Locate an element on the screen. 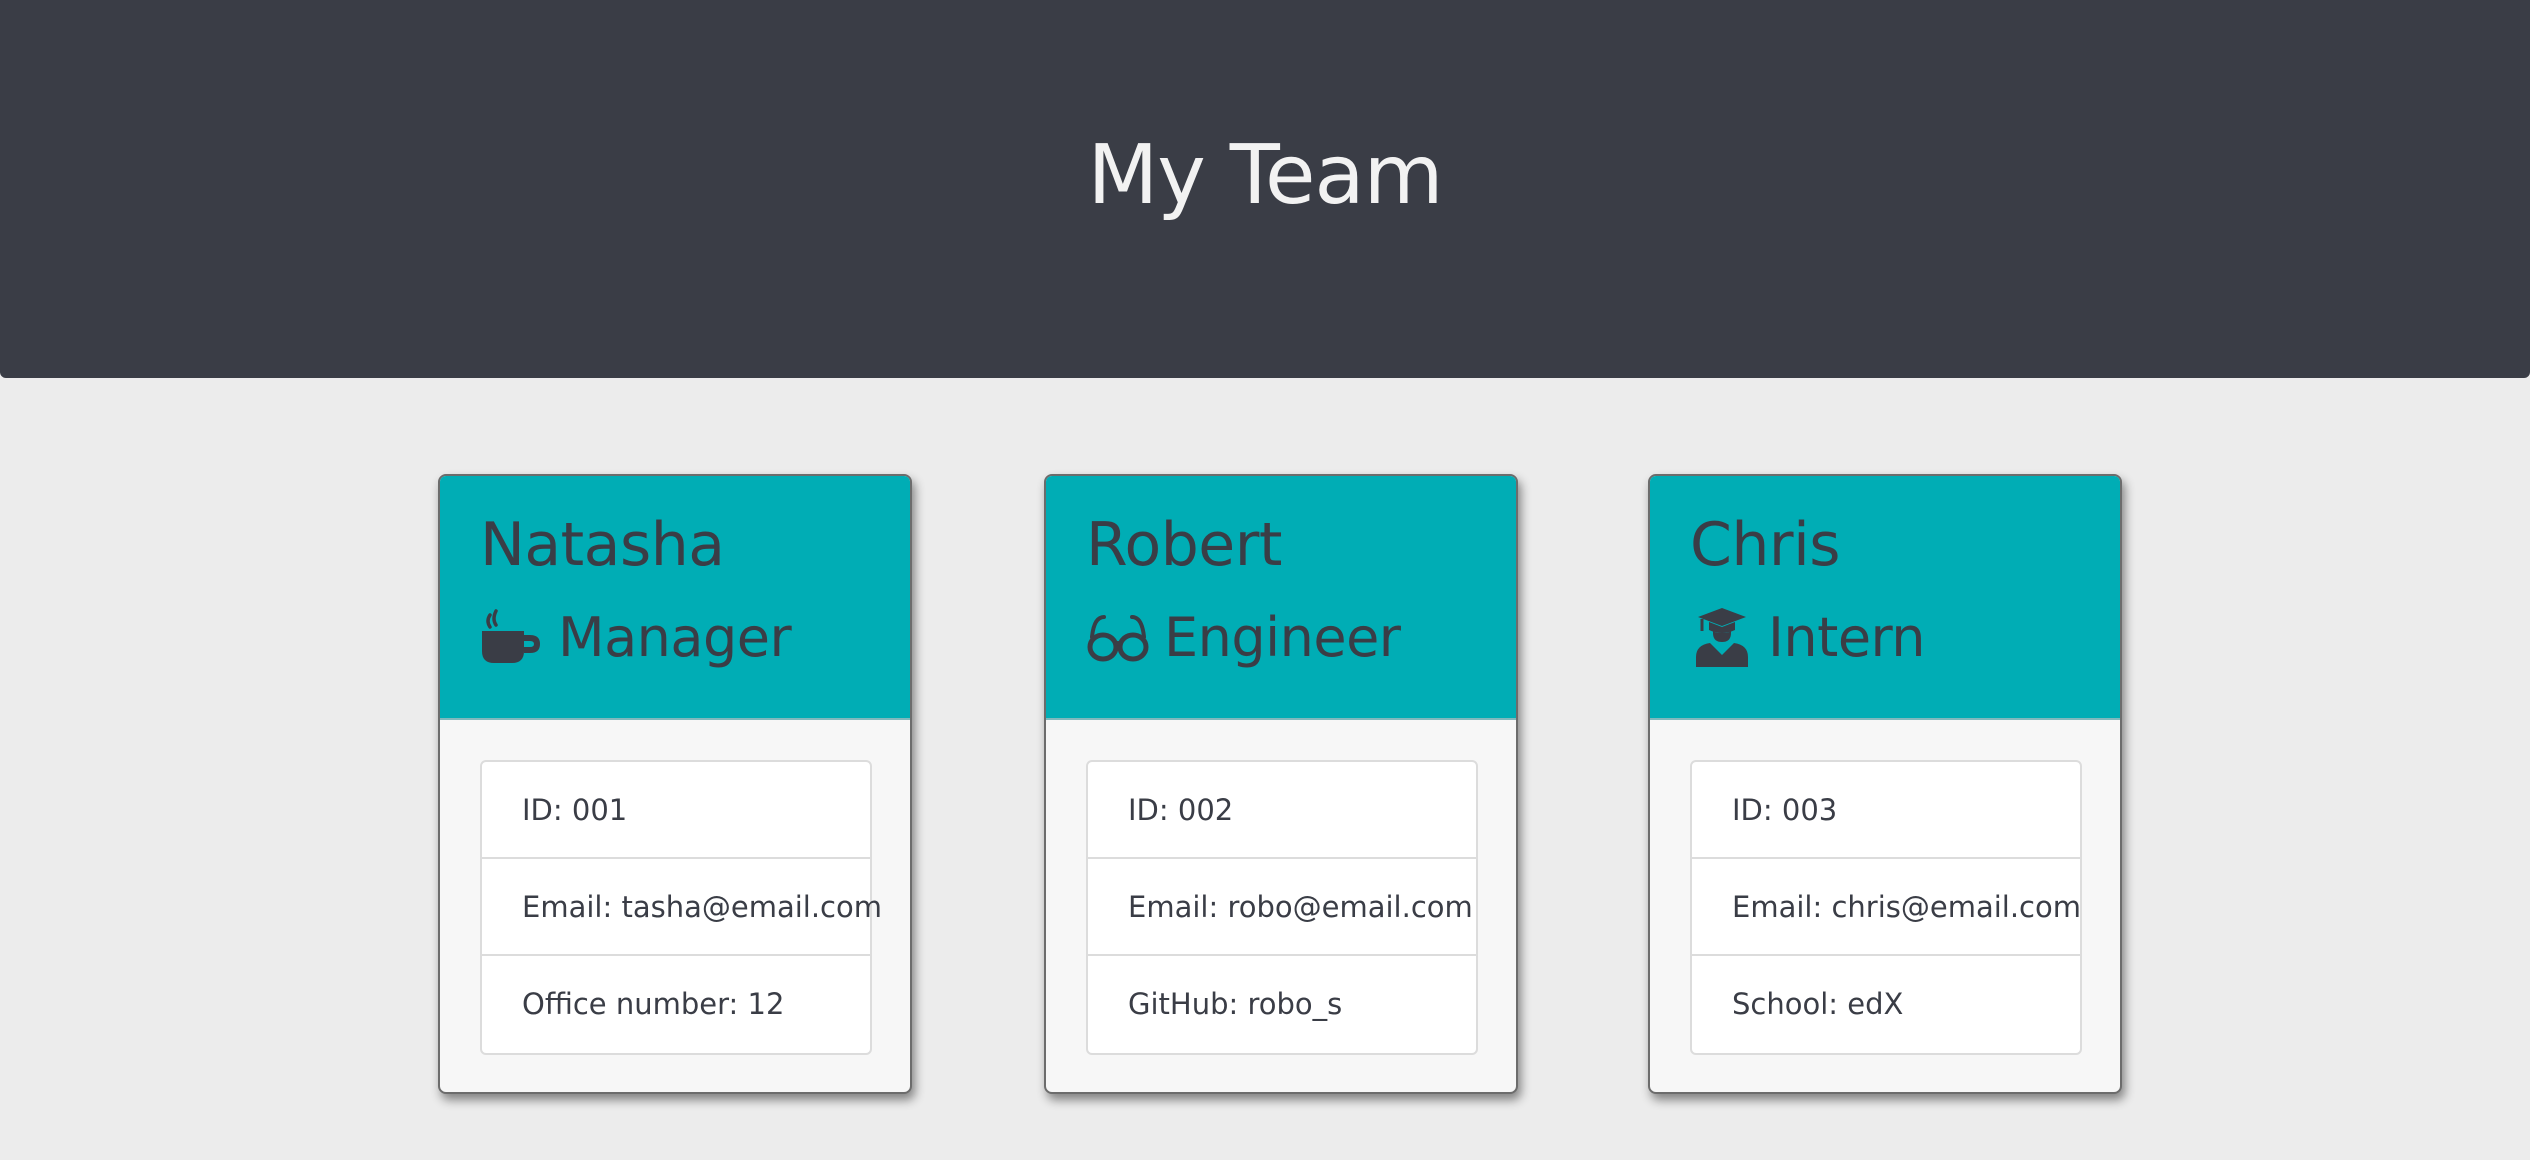 The height and width of the screenshot is (1160, 2530). glasses-icon is located at coordinates (1118, 637).